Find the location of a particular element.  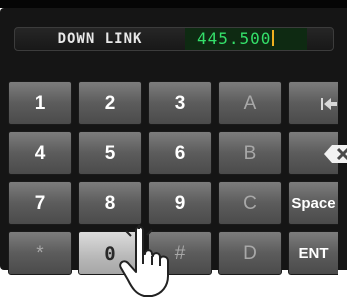

enter-key-label: ENT is located at coordinates (313, 253).